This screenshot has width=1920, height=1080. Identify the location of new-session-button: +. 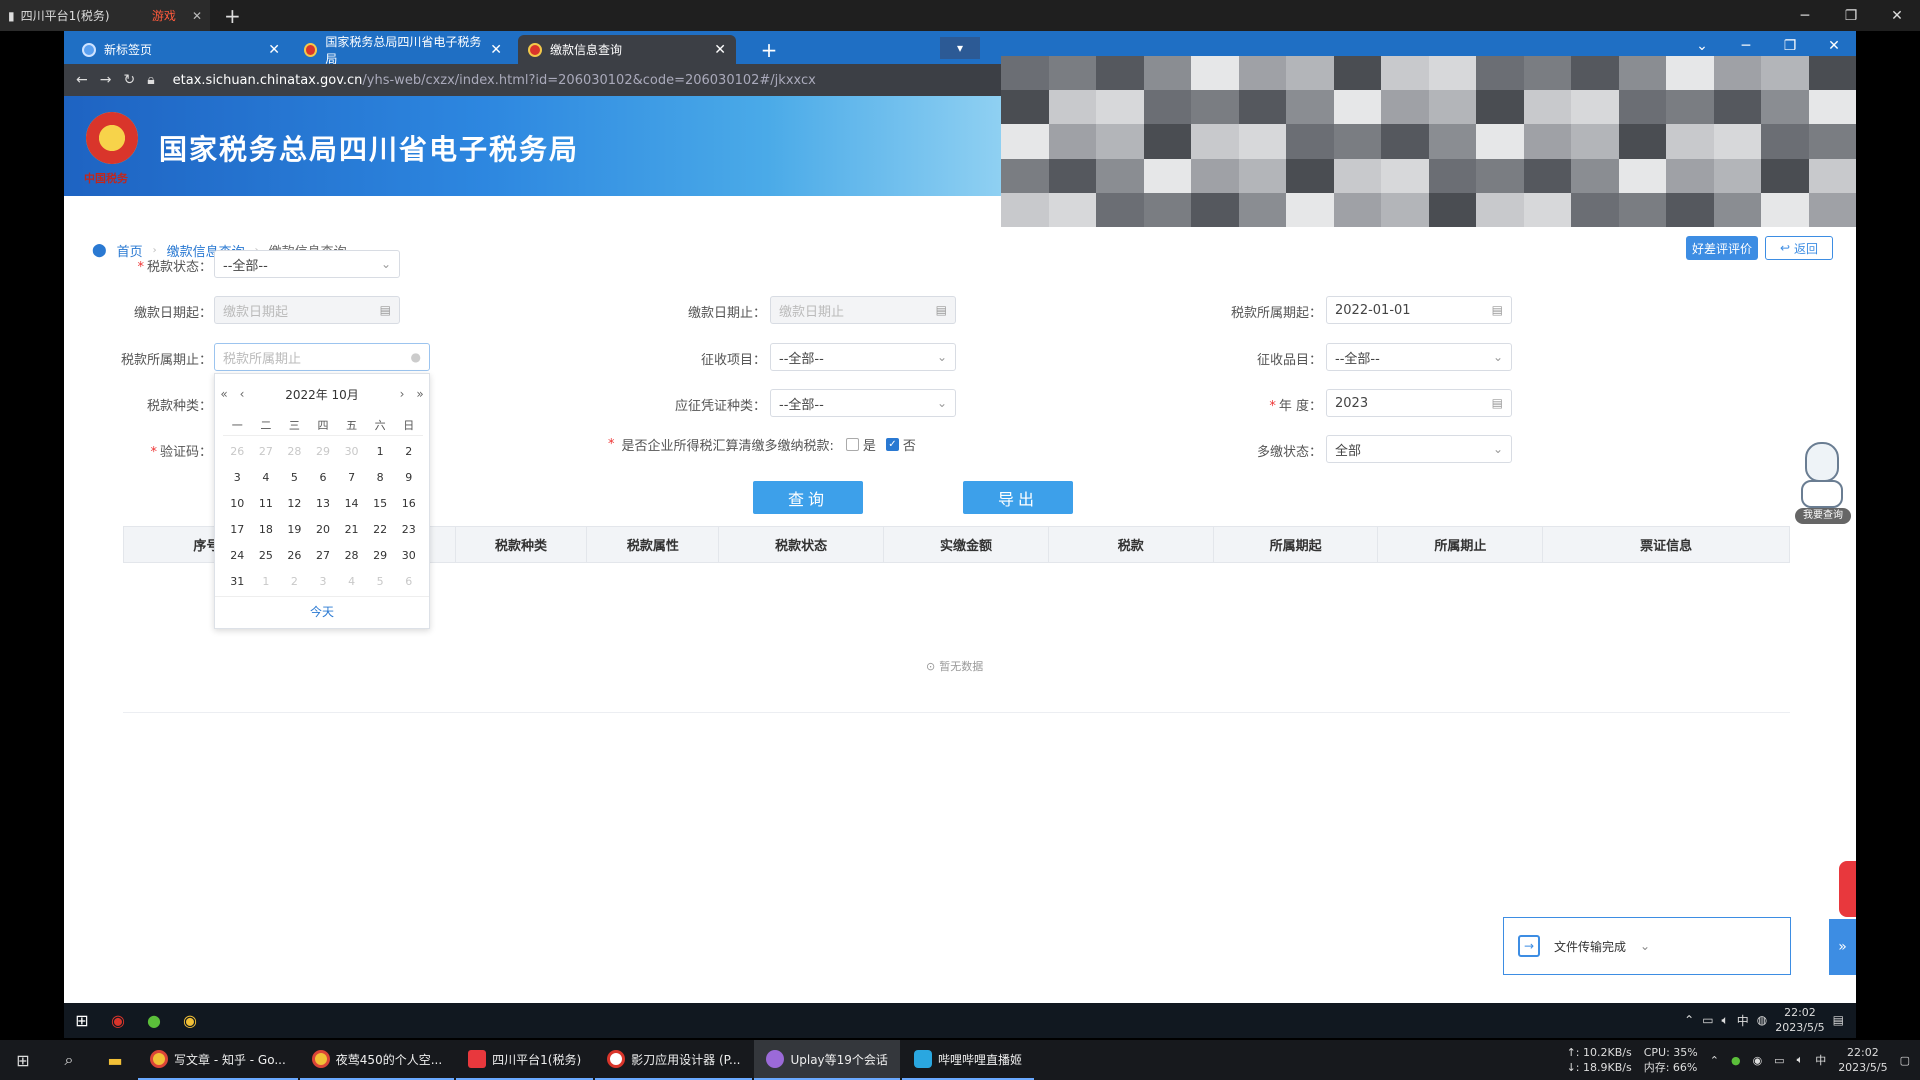
(232, 16).